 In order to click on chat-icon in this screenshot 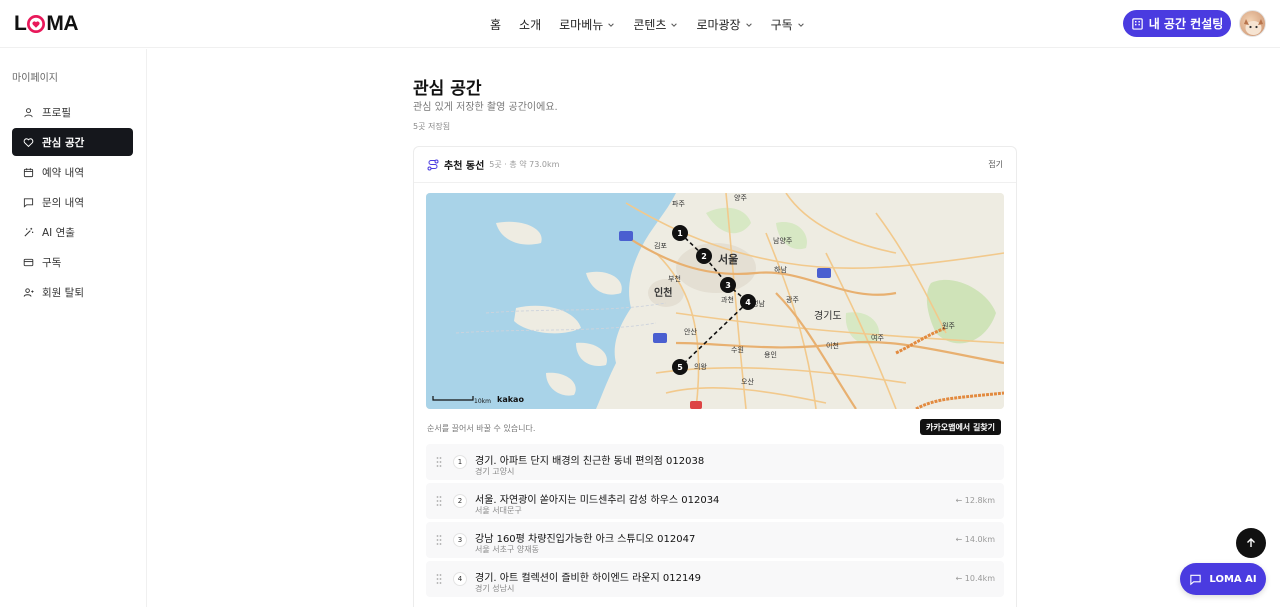, I will do `click(1196, 579)`.